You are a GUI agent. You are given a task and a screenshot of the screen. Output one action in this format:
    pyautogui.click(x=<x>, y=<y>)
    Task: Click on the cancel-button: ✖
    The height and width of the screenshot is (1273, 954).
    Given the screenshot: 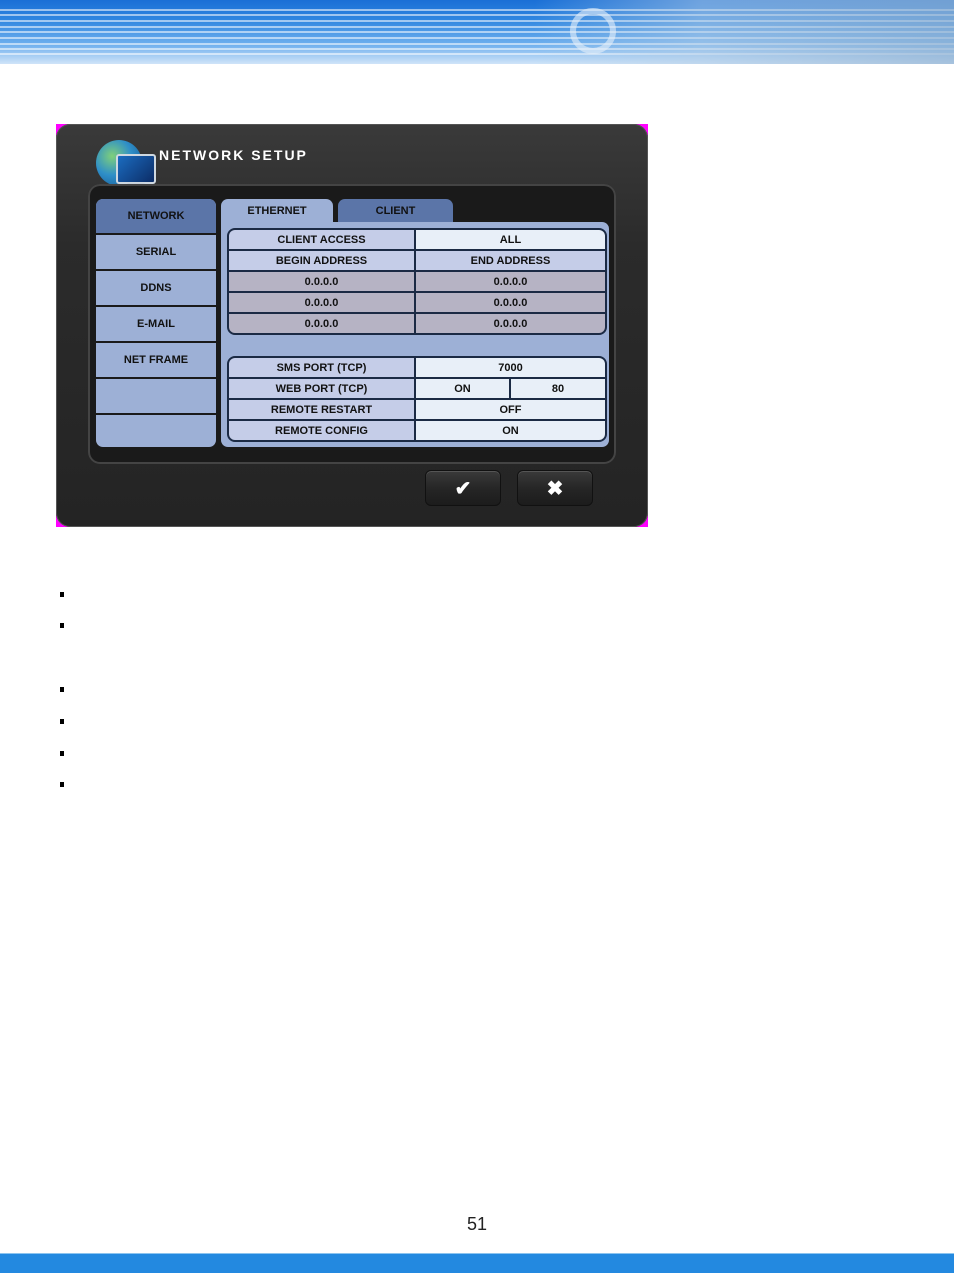 What is the action you would take?
    pyautogui.click(x=555, y=488)
    